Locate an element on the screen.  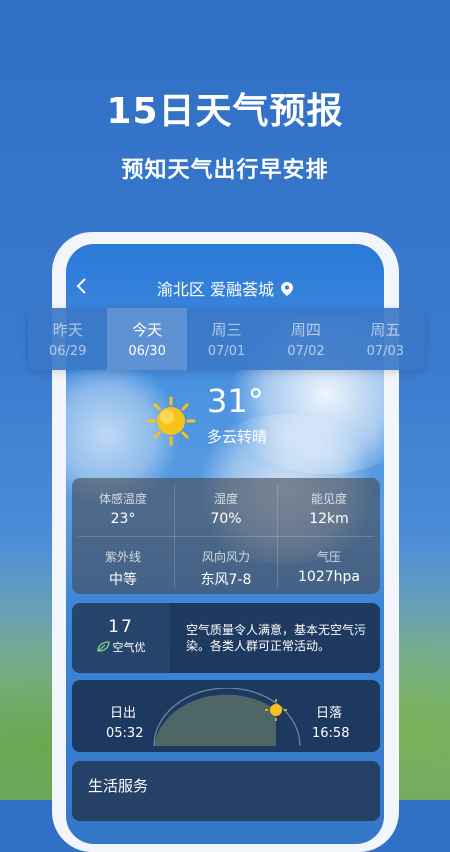
stat-value: 70% is located at coordinates (226, 519).